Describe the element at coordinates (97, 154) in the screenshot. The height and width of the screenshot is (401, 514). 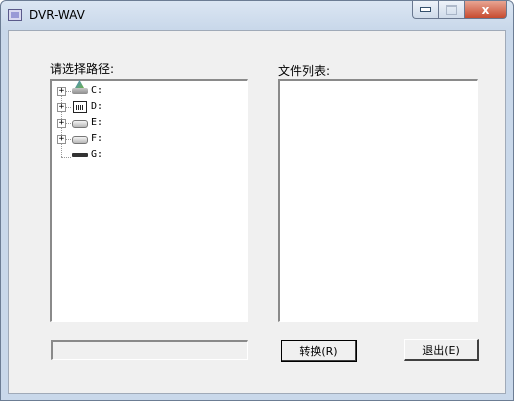
I see `tree-item-label: G:` at that location.